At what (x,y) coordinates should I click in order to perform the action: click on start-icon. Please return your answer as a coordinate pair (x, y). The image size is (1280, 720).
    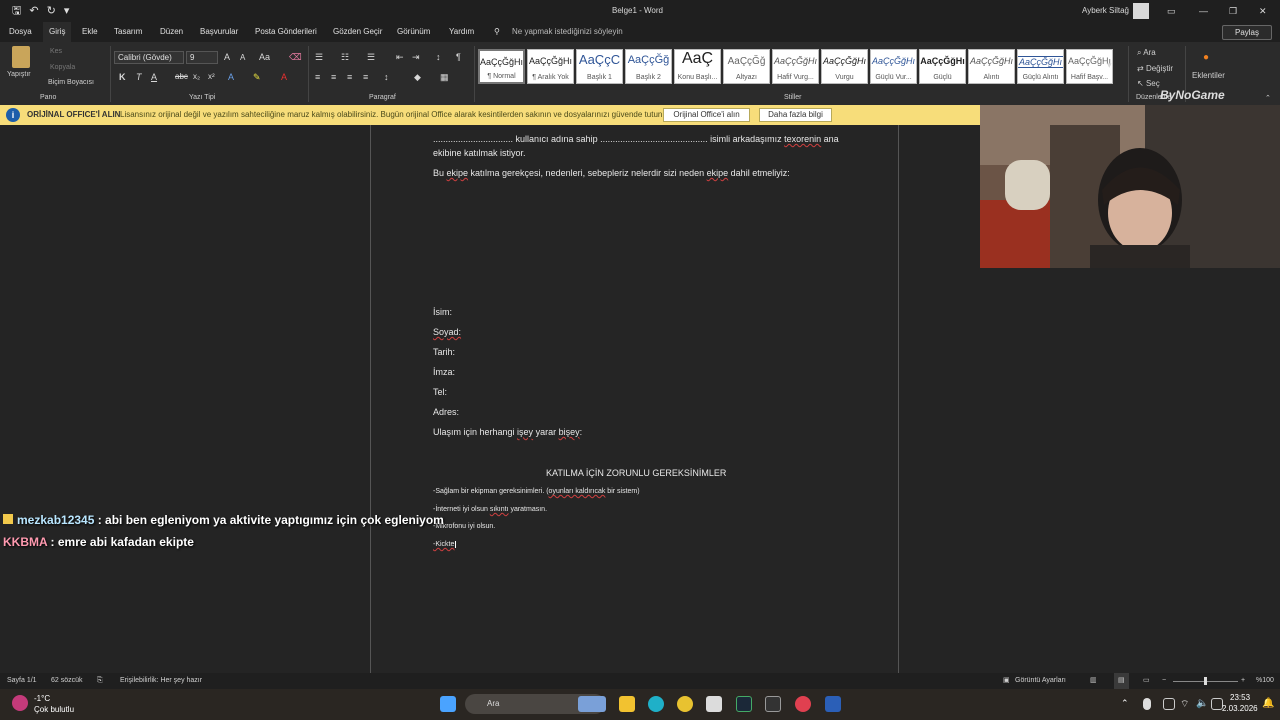
    Looking at the image, I should click on (448, 704).